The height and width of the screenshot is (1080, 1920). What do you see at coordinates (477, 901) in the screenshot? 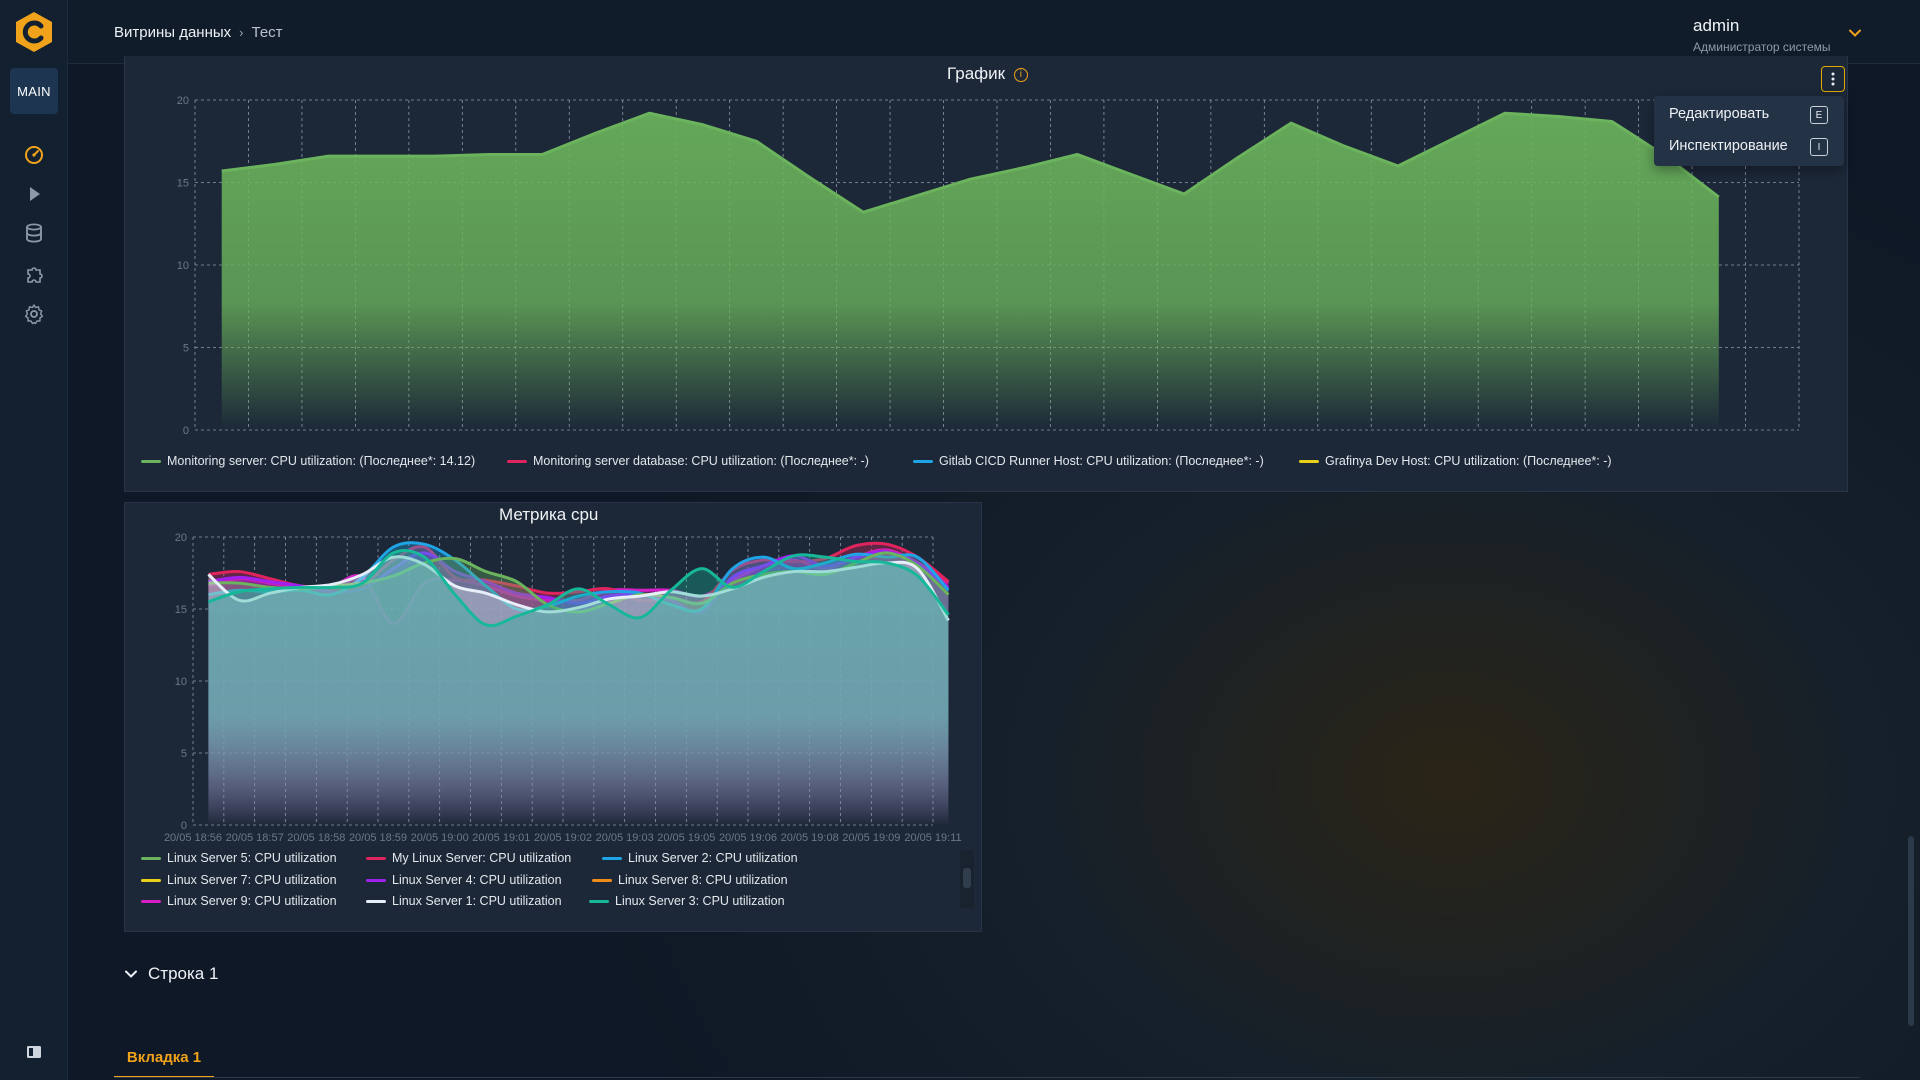
I see `legend-label: Linux Server 1: CPU utilization` at bounding box center [477, 901].